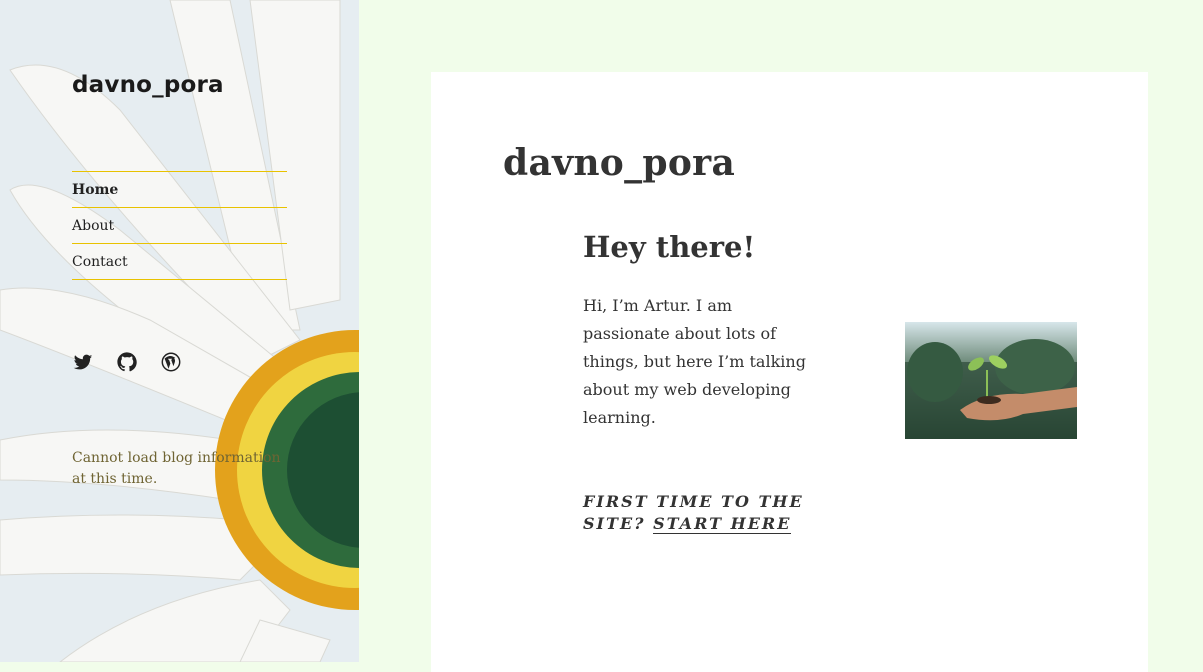 This screenshot has height=672, width=1203. I want to click on nav-item-about: About, so click(179, 226).